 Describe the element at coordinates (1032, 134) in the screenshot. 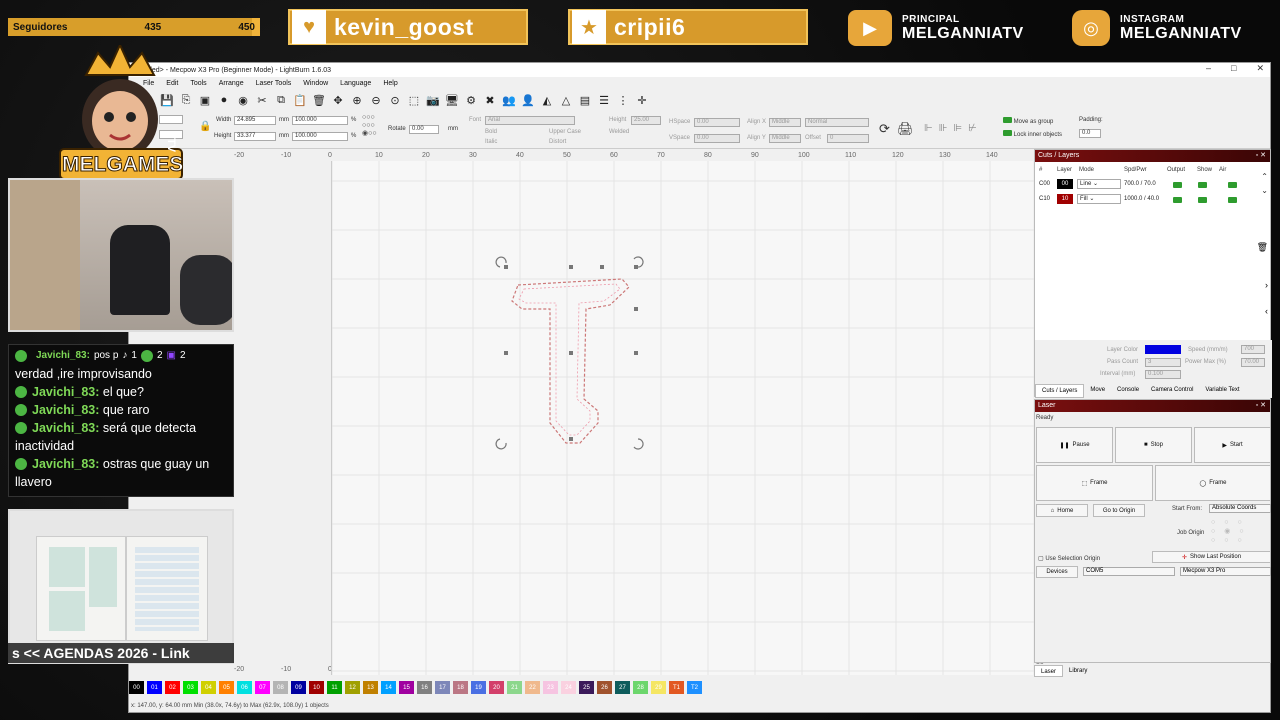

I see `lock-inner-check: Lock inner objects` at that location.